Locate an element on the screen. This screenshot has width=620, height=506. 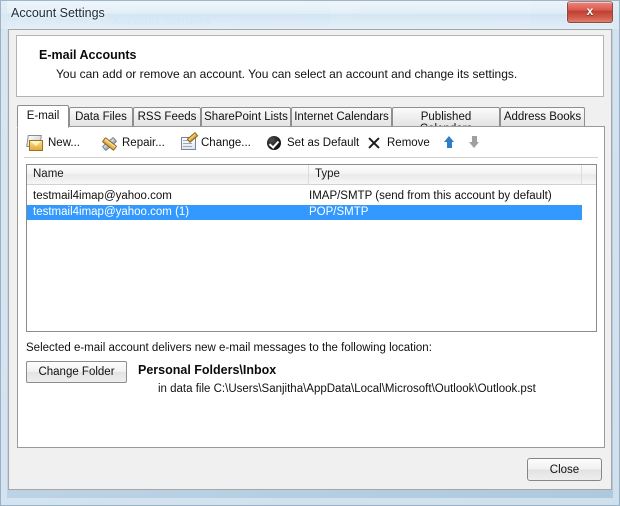
window-title: Account Settings is located at coordinates (58, 13).